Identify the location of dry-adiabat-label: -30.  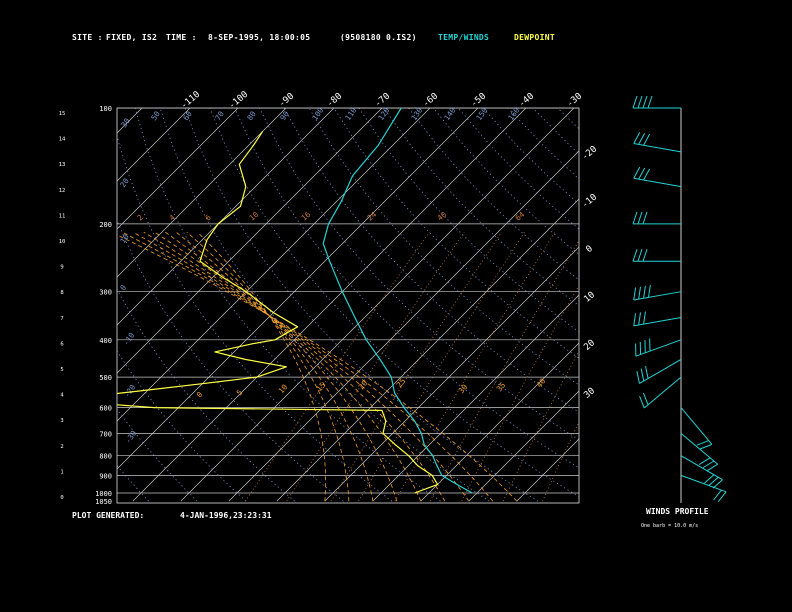
(130, 436).